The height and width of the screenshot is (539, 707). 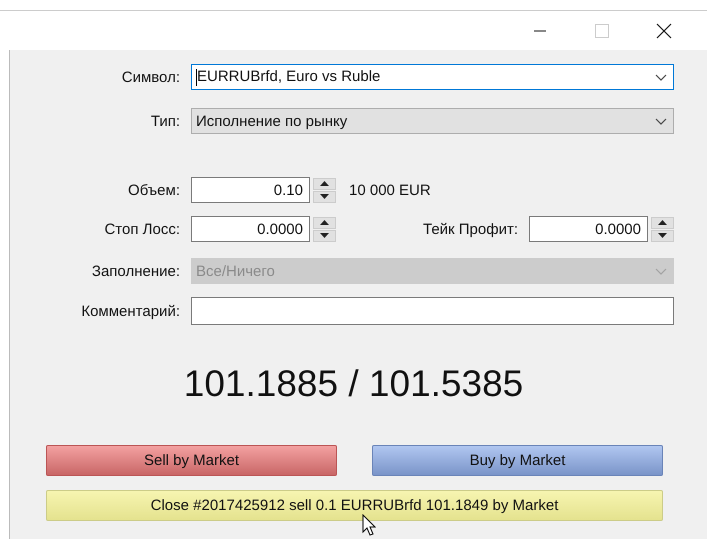 I want to click on volume-amount: 10 000 EUR, so click(x=390, y=190).